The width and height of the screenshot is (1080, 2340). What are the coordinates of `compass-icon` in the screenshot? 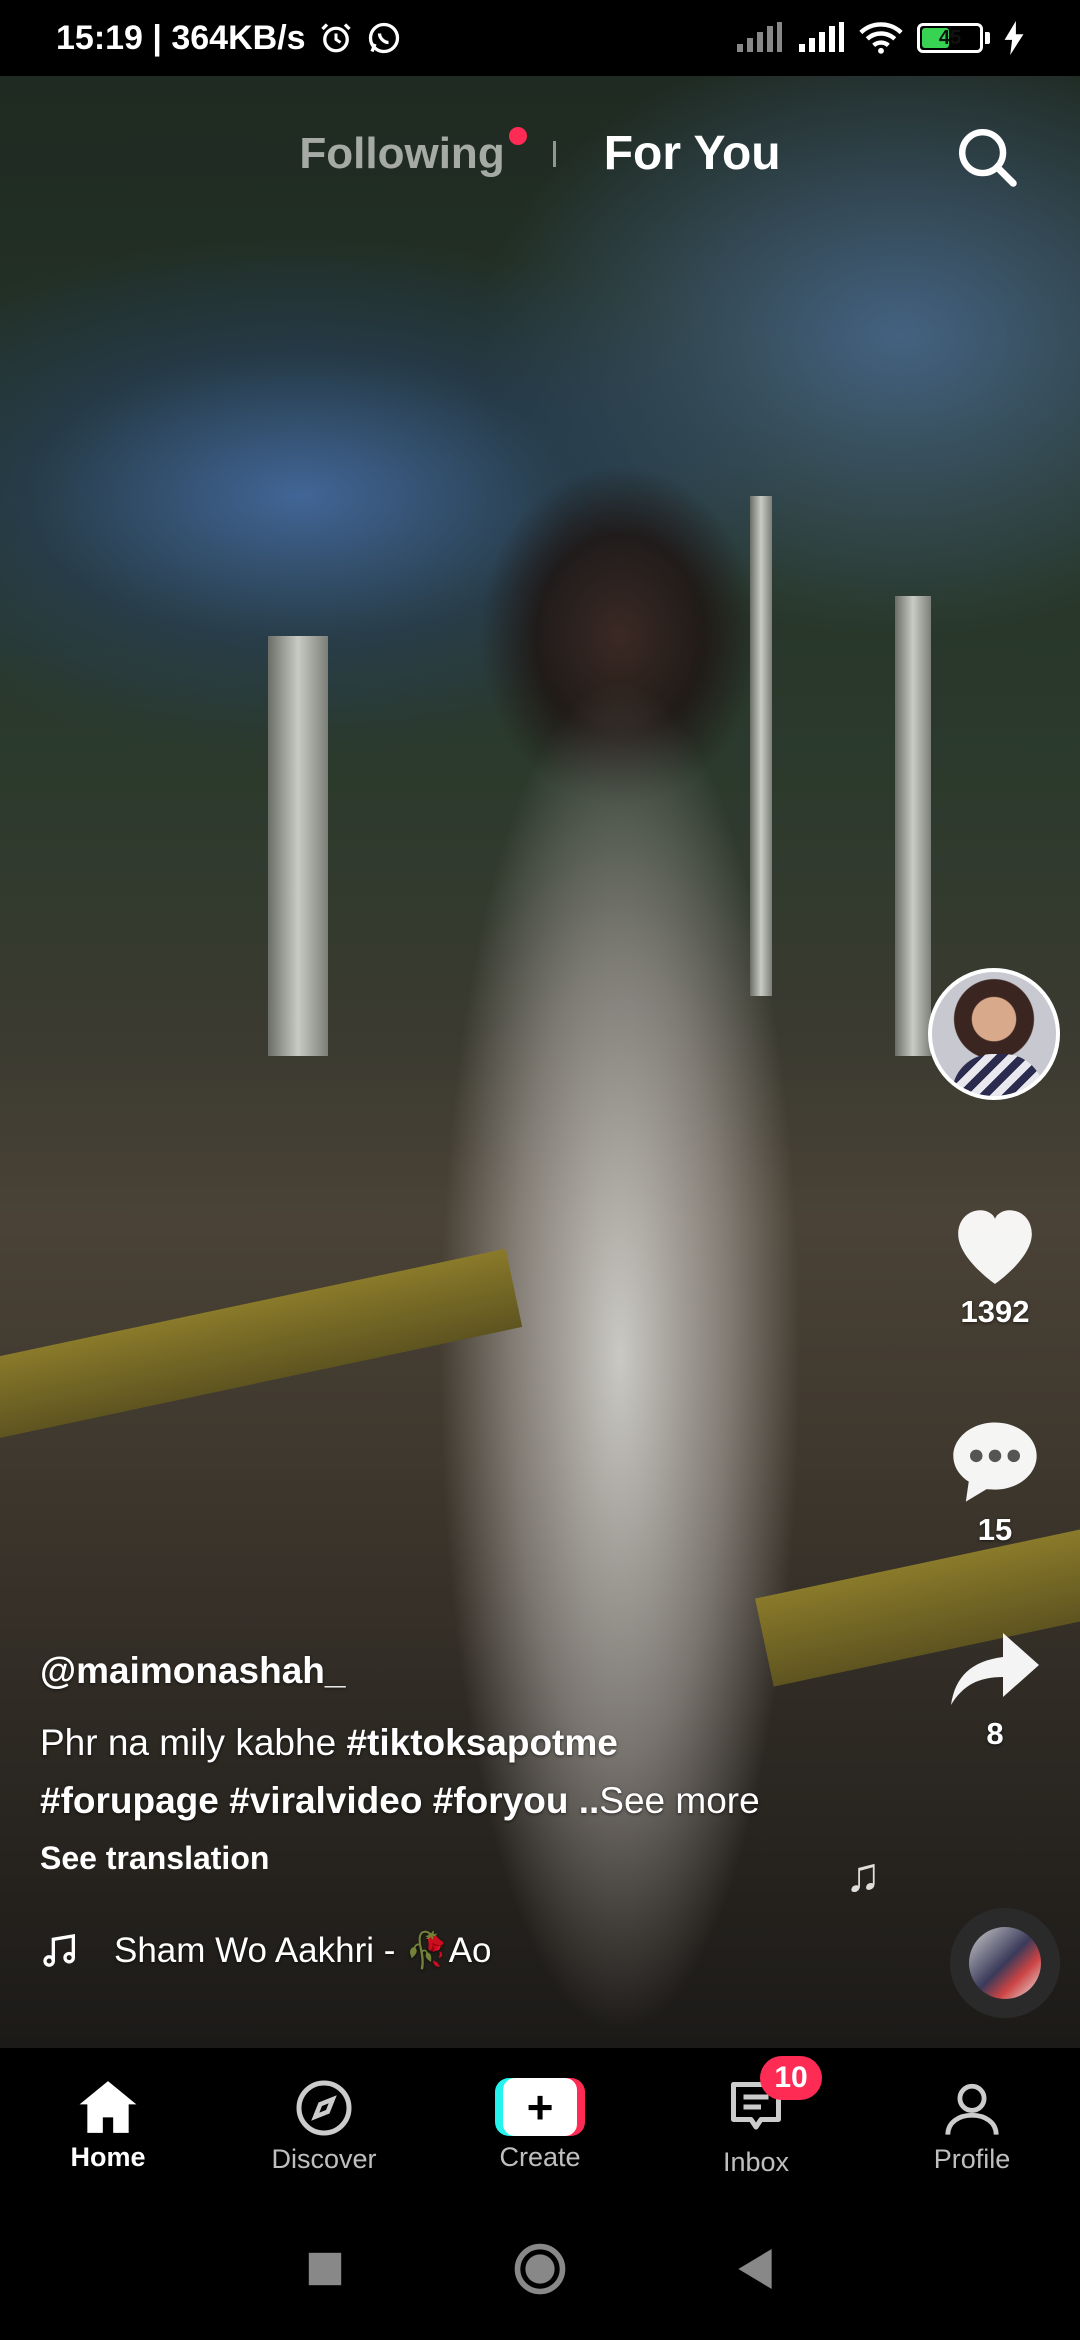 It's located at (324, 2108).